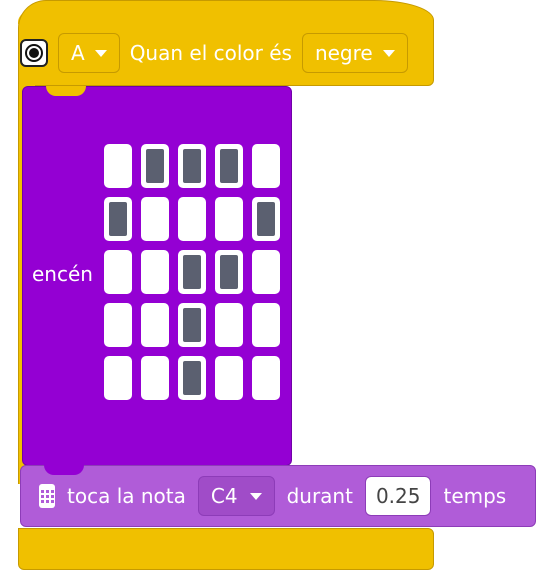 The image size is (536, 571). I want to click on play-note-block: toca la nota C4 durant 0.25 temps, so click(278, 496).